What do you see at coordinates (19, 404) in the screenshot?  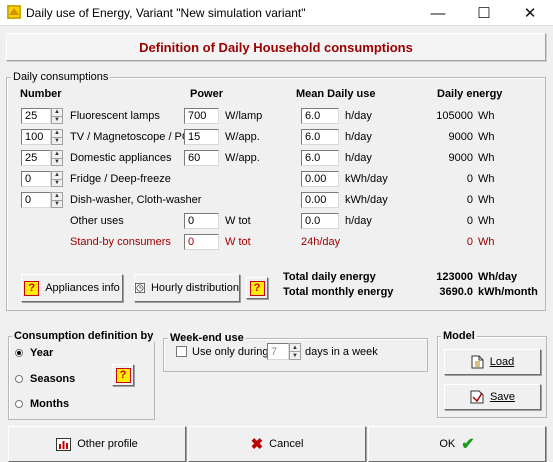 I see `radio-months` at bounding box center [19, 404].